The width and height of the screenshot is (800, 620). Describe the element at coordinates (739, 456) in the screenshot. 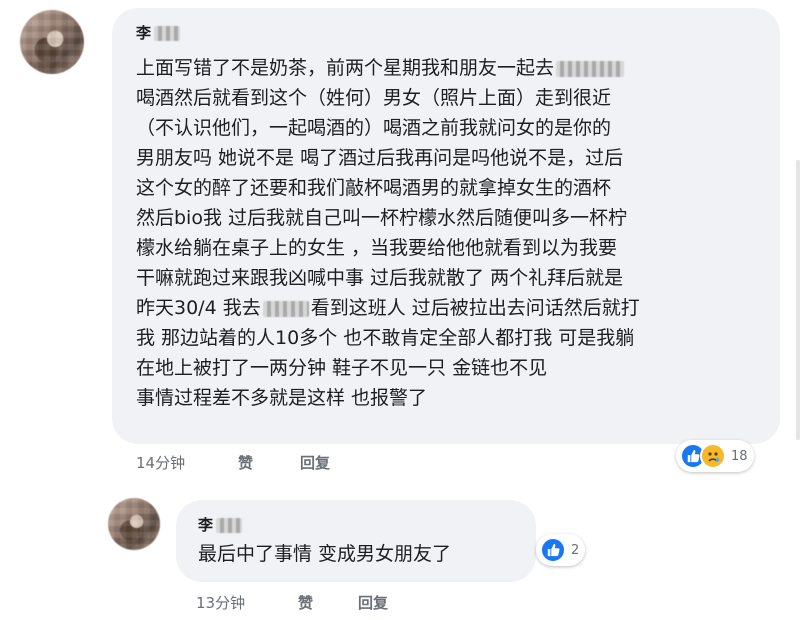

I see `reaction-count: 18` at that location.